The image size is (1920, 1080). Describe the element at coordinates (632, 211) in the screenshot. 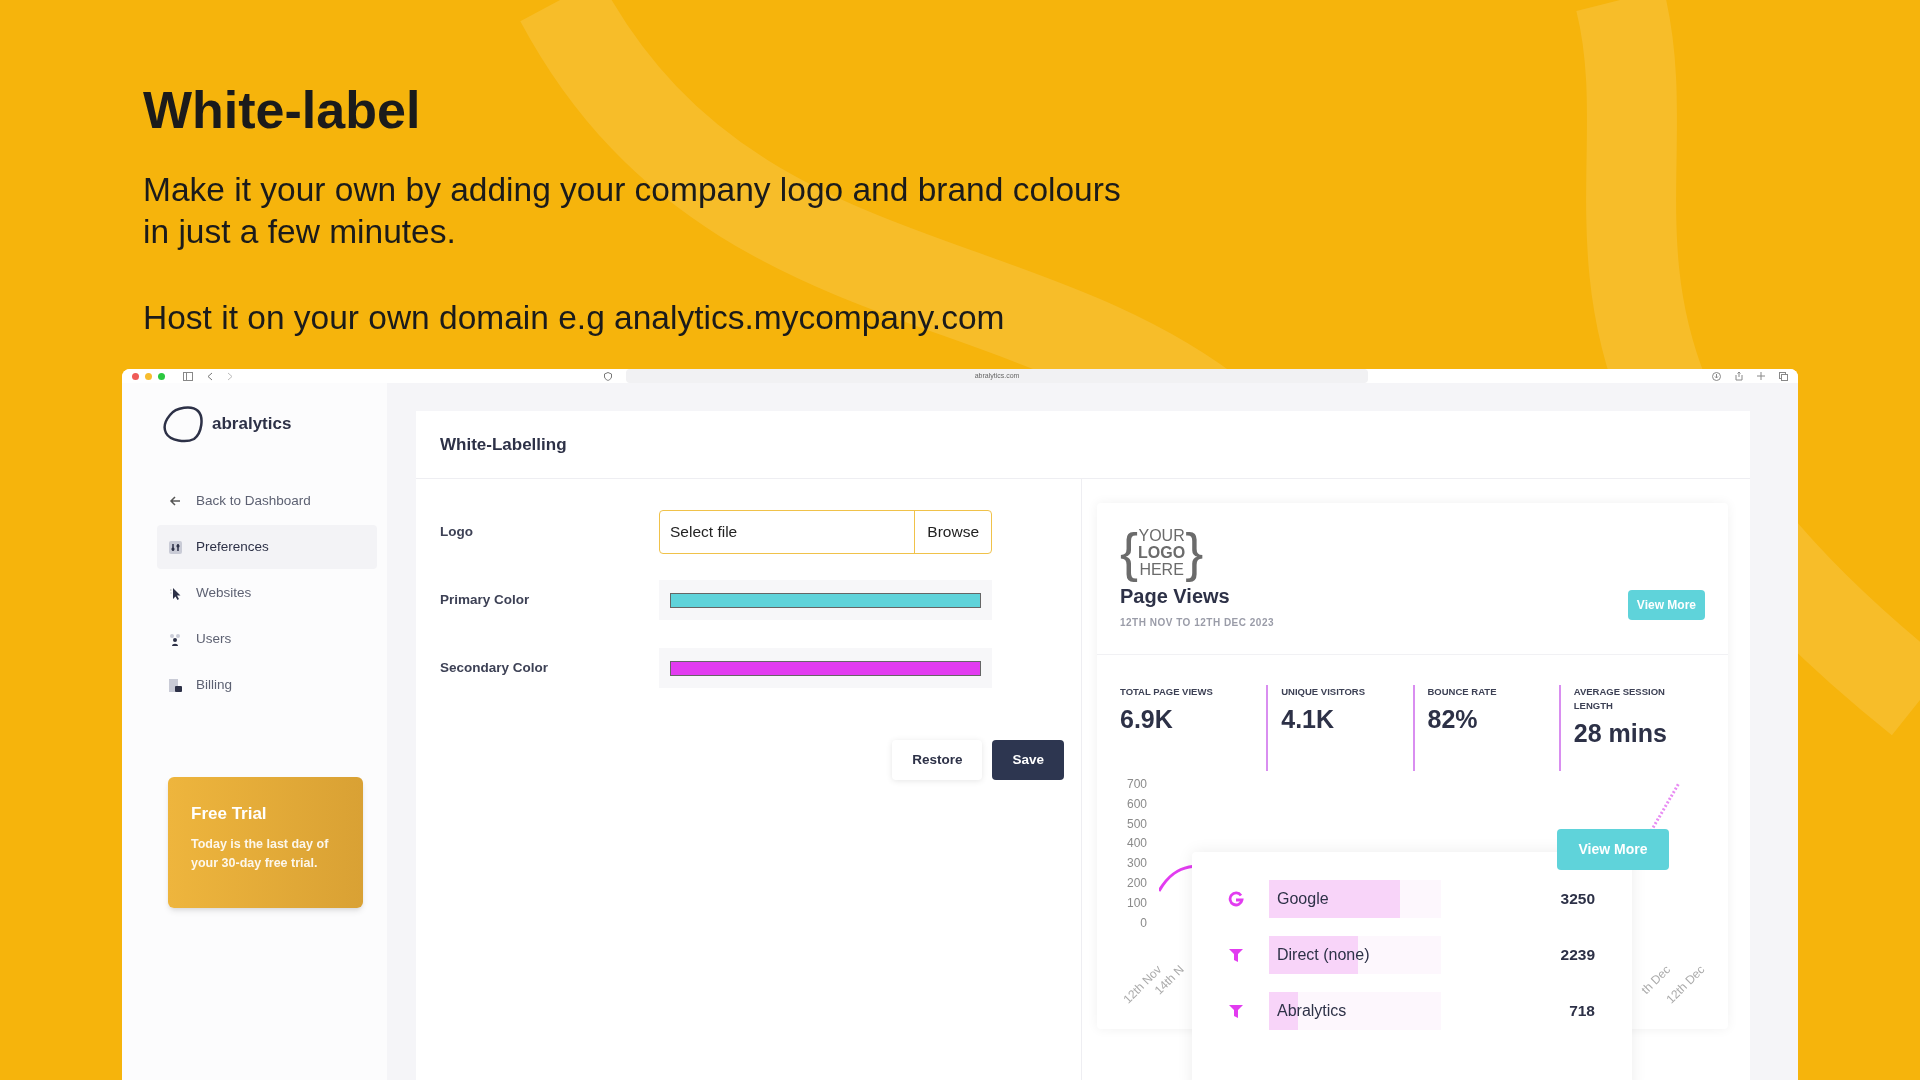

I see `intro-text: Make it your own by adding your company logo and brand colours in just a few minutes.` at that location.